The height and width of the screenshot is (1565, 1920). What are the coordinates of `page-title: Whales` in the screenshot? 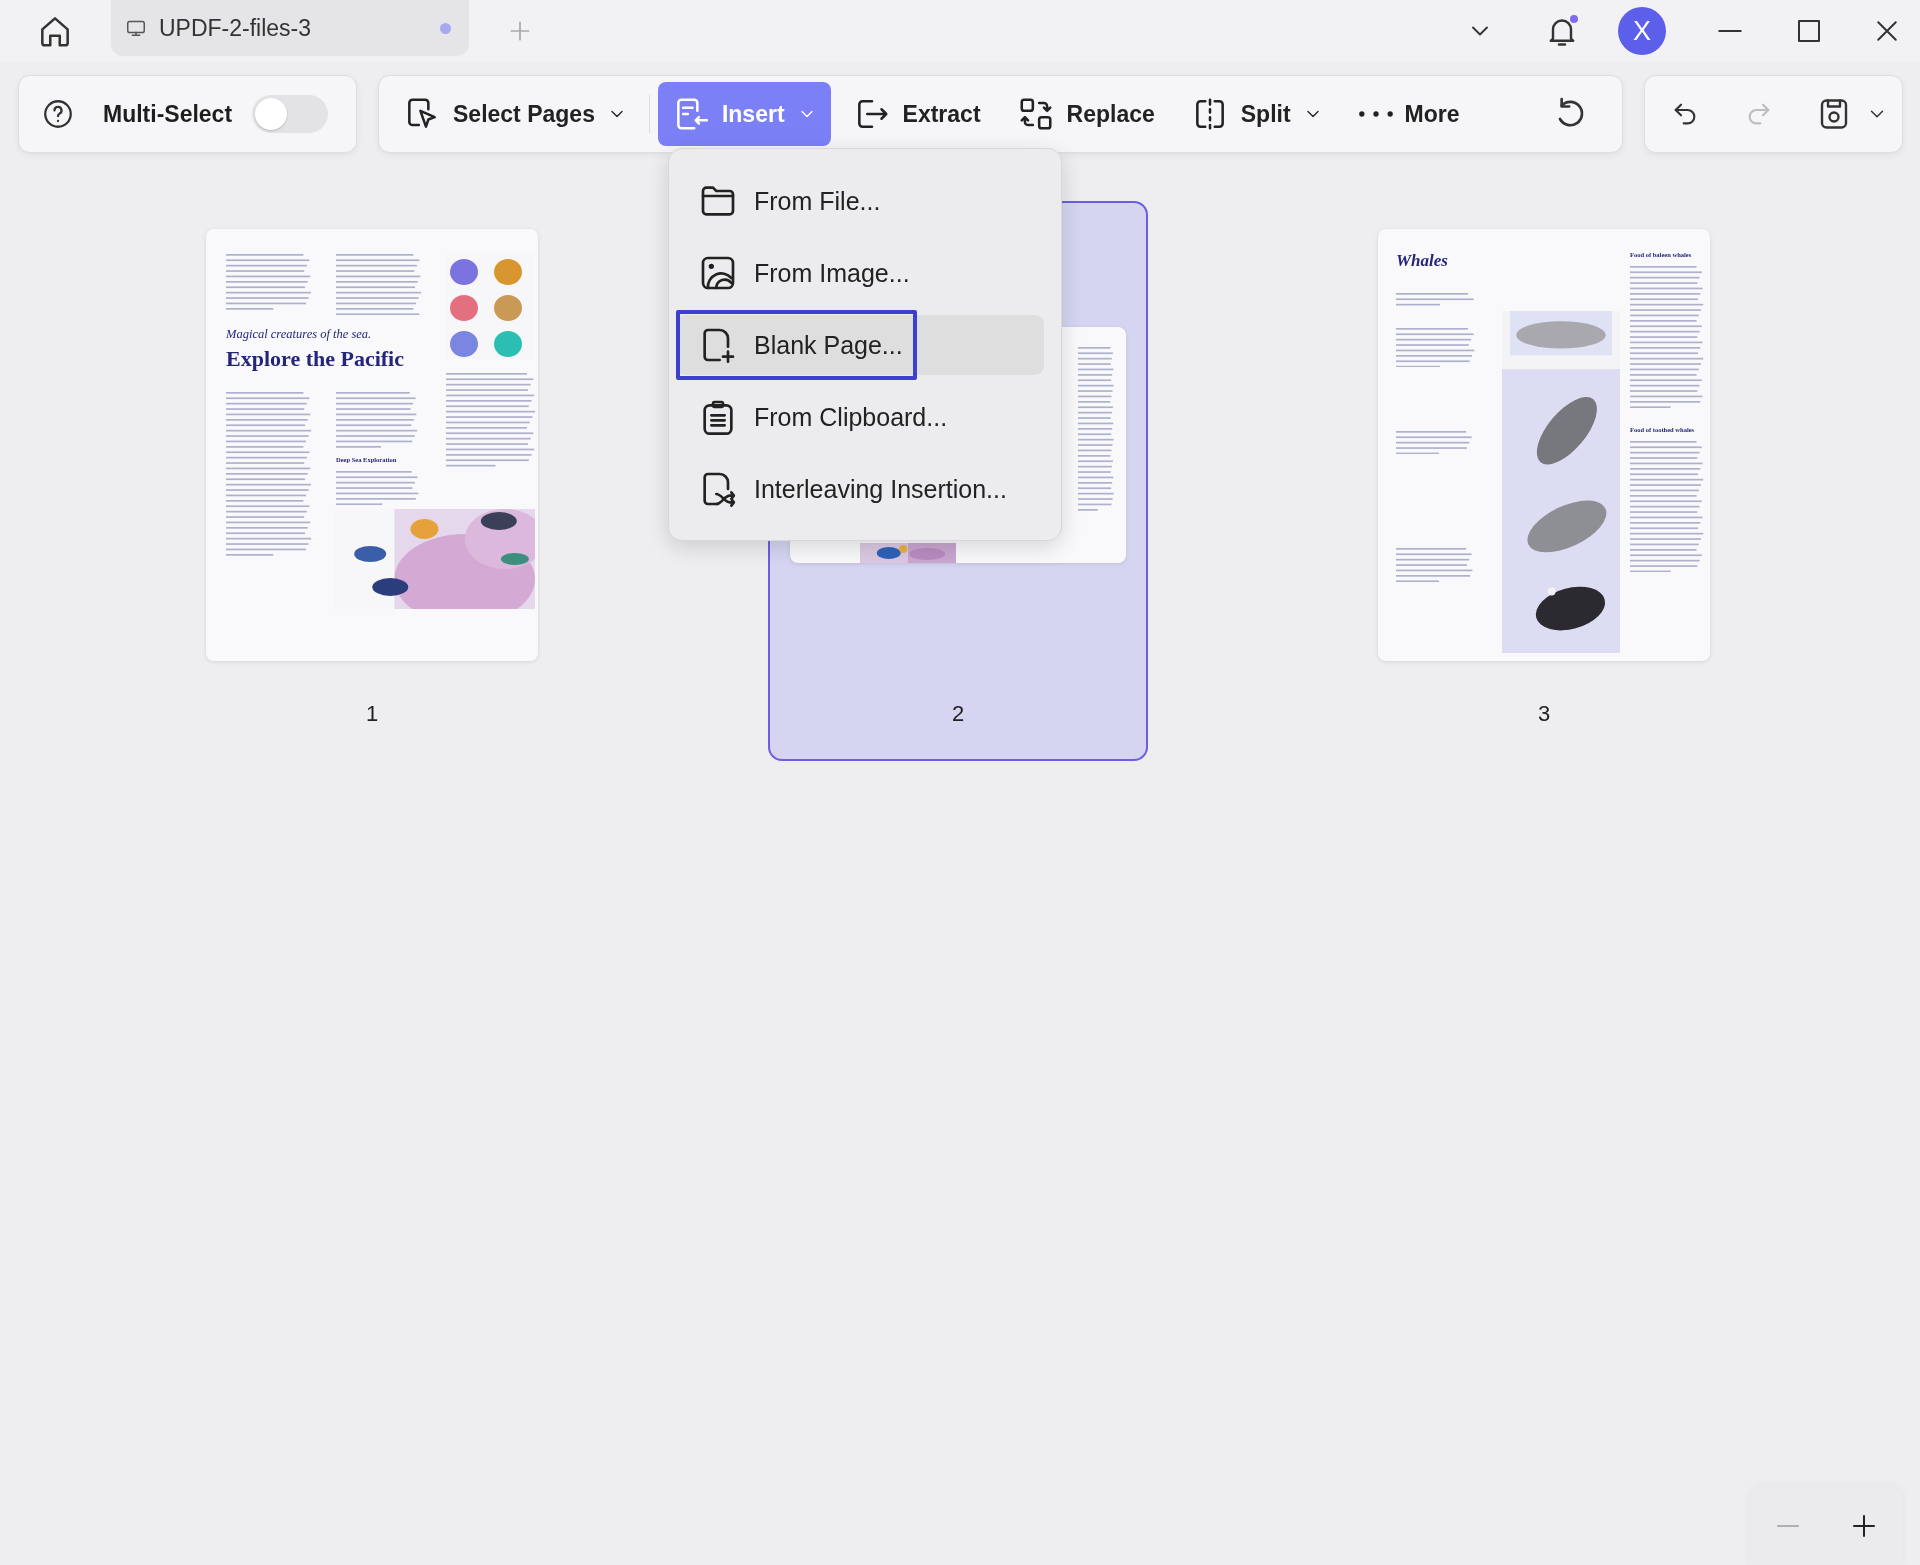 It's located at (1422, 261).